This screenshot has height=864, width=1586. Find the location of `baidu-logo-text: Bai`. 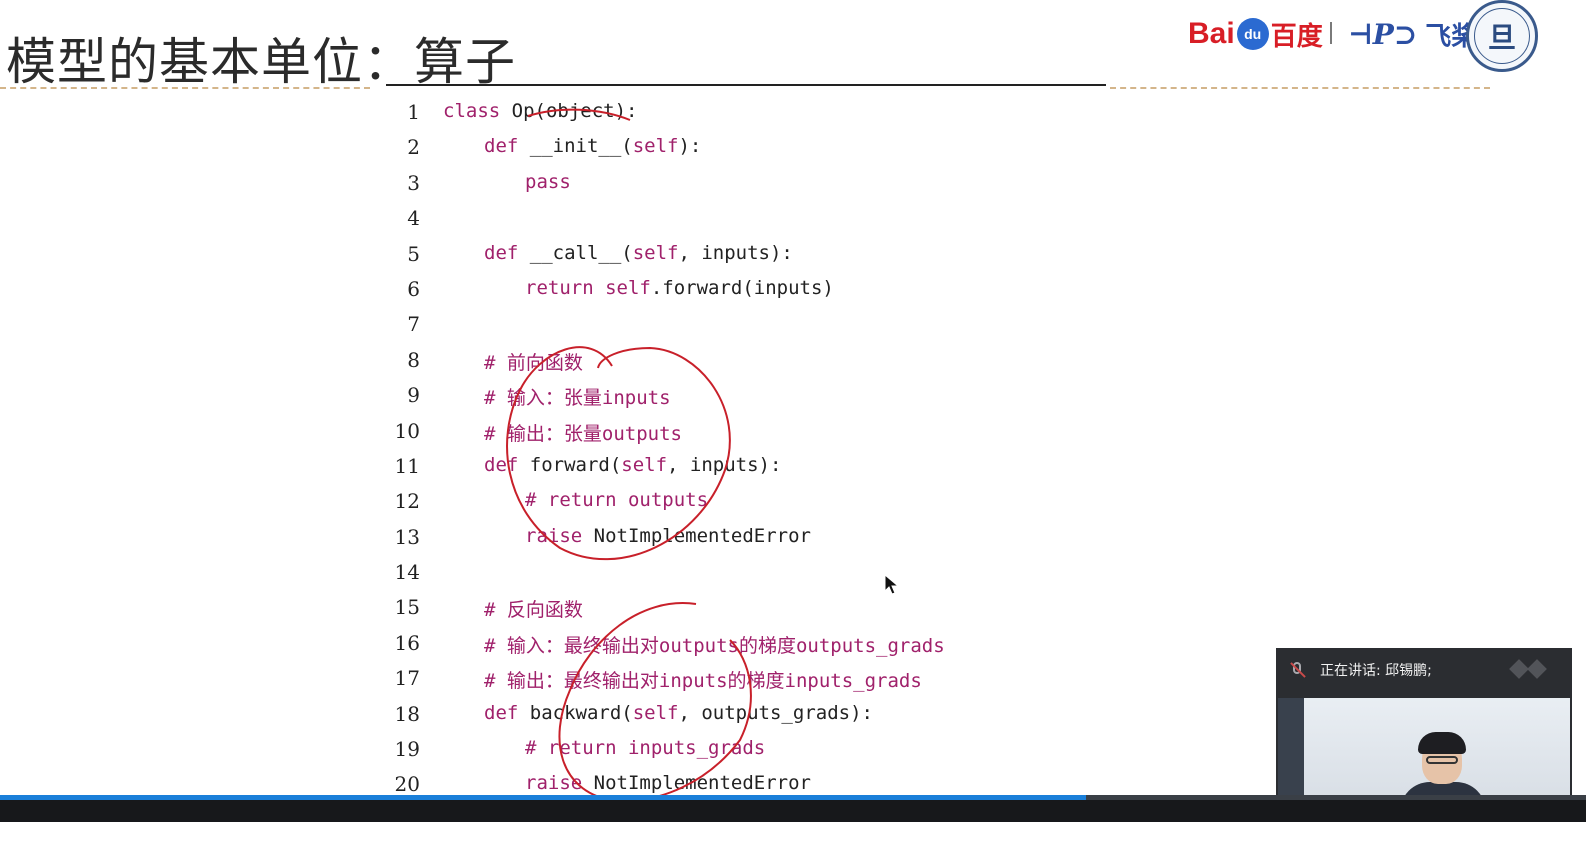

baidu-logo-text: Bai is located at coordinates (1211, 33).